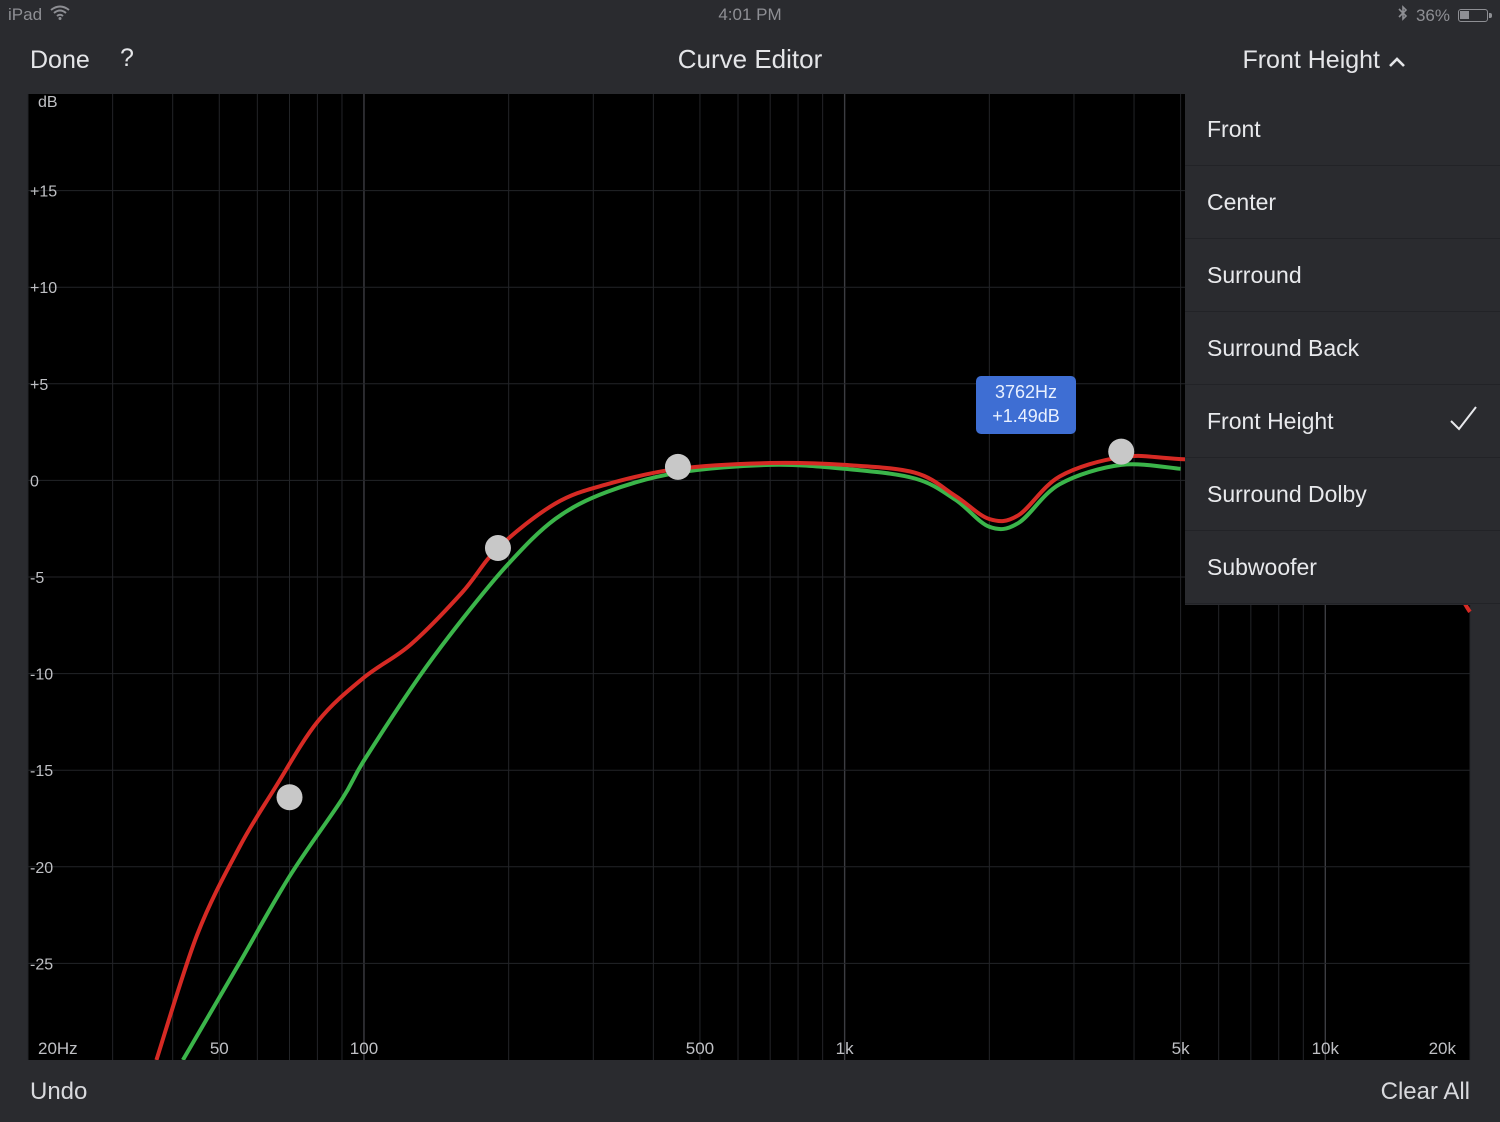  Describe the element at coordinates (34, 481) in the screenshot. I see `y-tick-label: 0` at that location.